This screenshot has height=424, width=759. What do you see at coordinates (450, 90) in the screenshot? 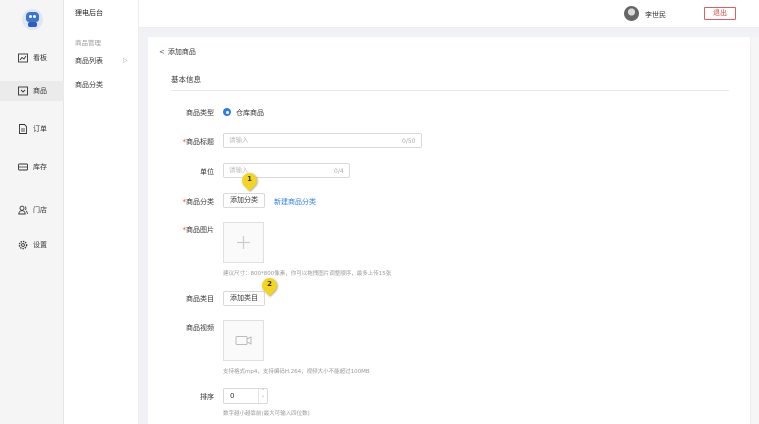
I see `section-divider` at bounding box center [450, 90].